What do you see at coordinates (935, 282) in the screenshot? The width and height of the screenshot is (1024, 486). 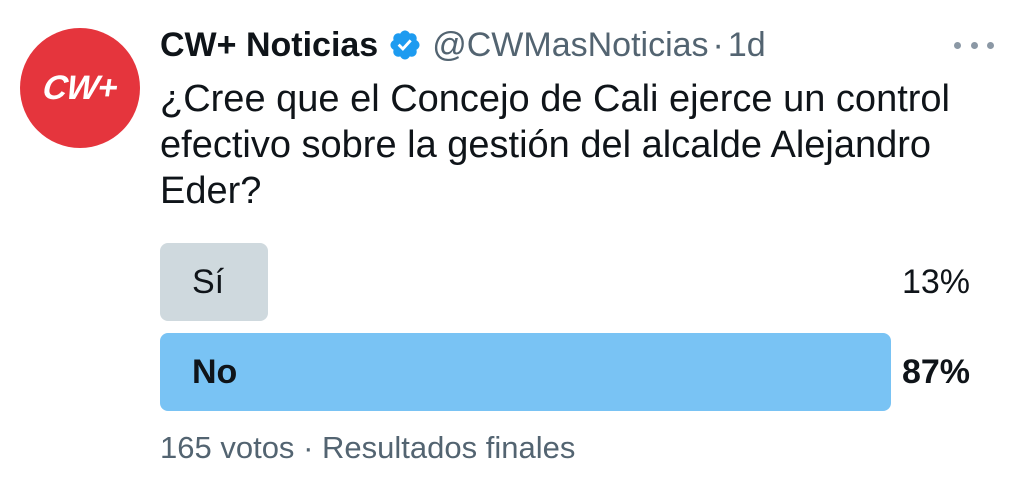 I see `poll-option-percent: 13%` at bounding box center [935, 282].